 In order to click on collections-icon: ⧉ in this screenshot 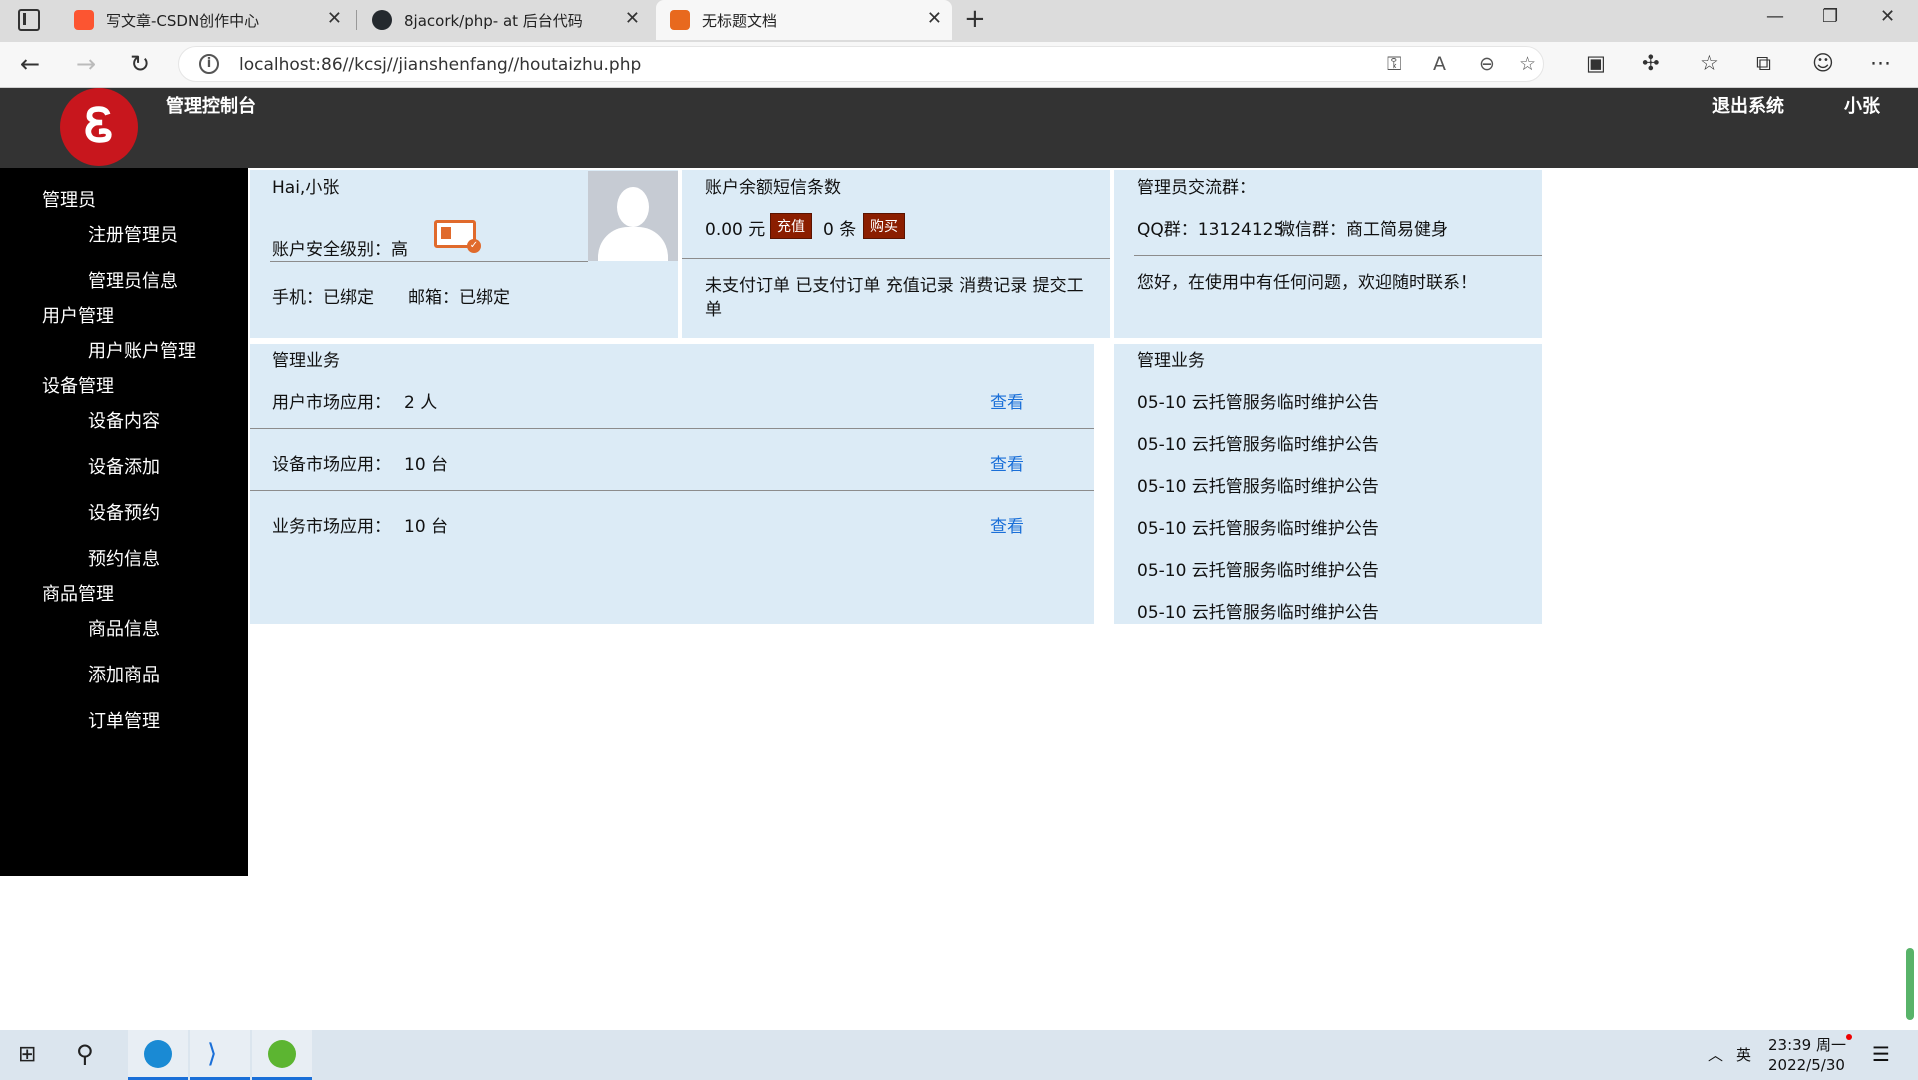, I will do `click(1763, 63)`.